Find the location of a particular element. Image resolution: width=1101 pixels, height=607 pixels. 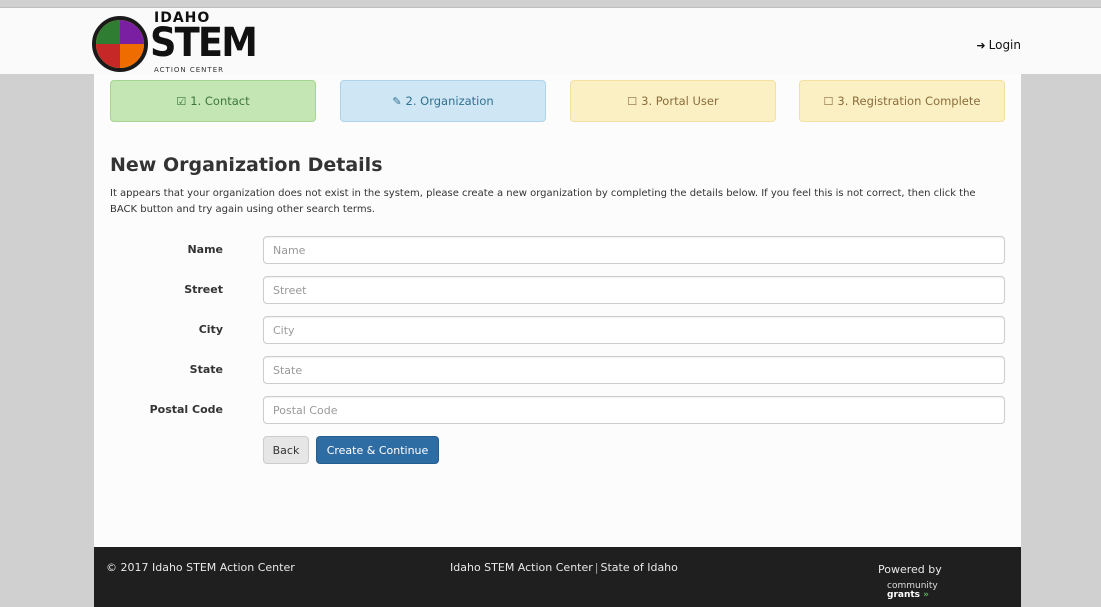

footer-link-center: Idaho STEM Action Center is located at coordinates (521, 567).